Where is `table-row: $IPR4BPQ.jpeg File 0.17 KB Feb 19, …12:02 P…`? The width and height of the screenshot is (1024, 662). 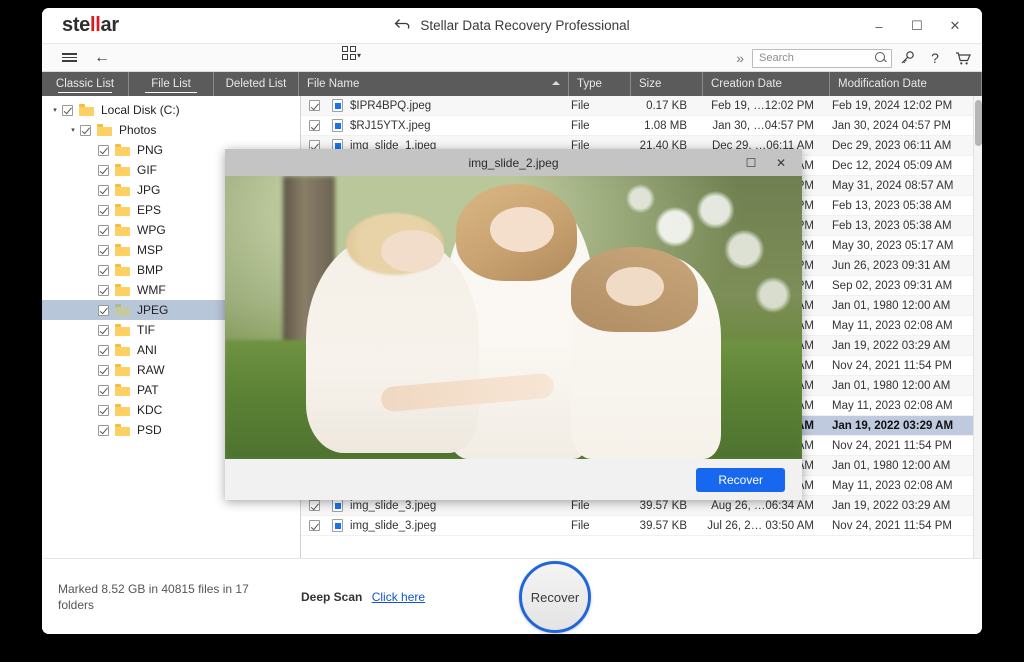 table-row: $IPR4BPQ.jpeg File 0.17 KB Feb 19, …12:02 P… is located at coordinates (641, 106).